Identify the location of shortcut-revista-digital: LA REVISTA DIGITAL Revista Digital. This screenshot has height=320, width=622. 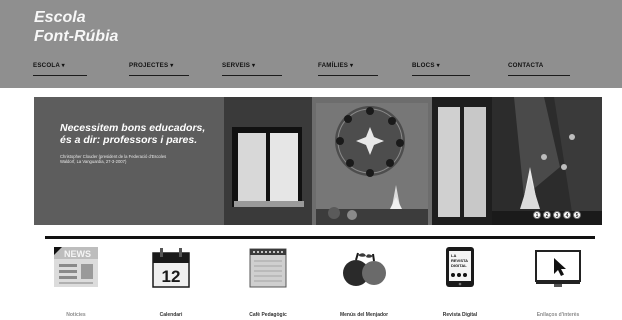
(460, 282).